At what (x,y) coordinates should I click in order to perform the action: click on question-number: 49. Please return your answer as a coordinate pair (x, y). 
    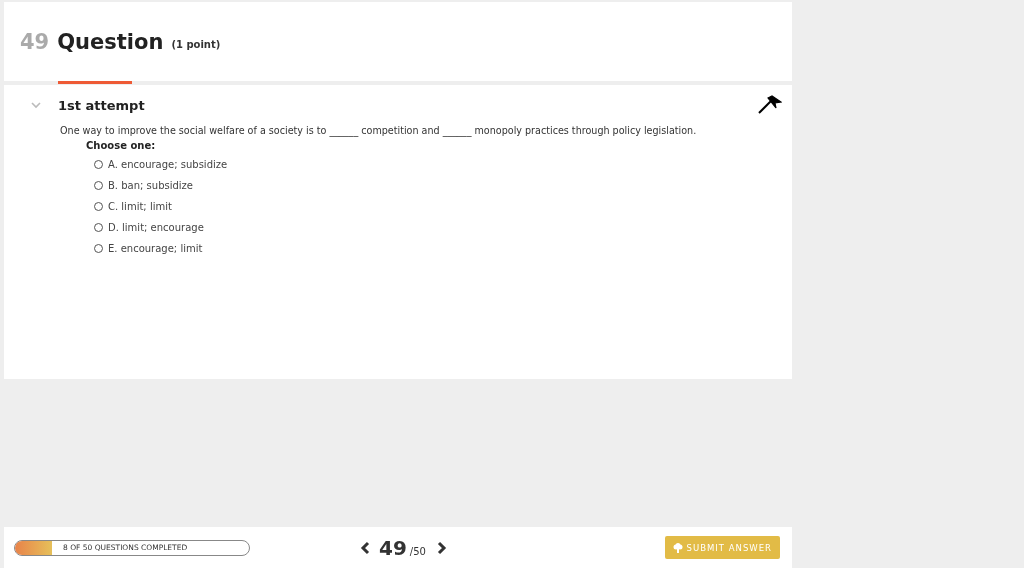
    Looking at the image, I should click on (35, 41).